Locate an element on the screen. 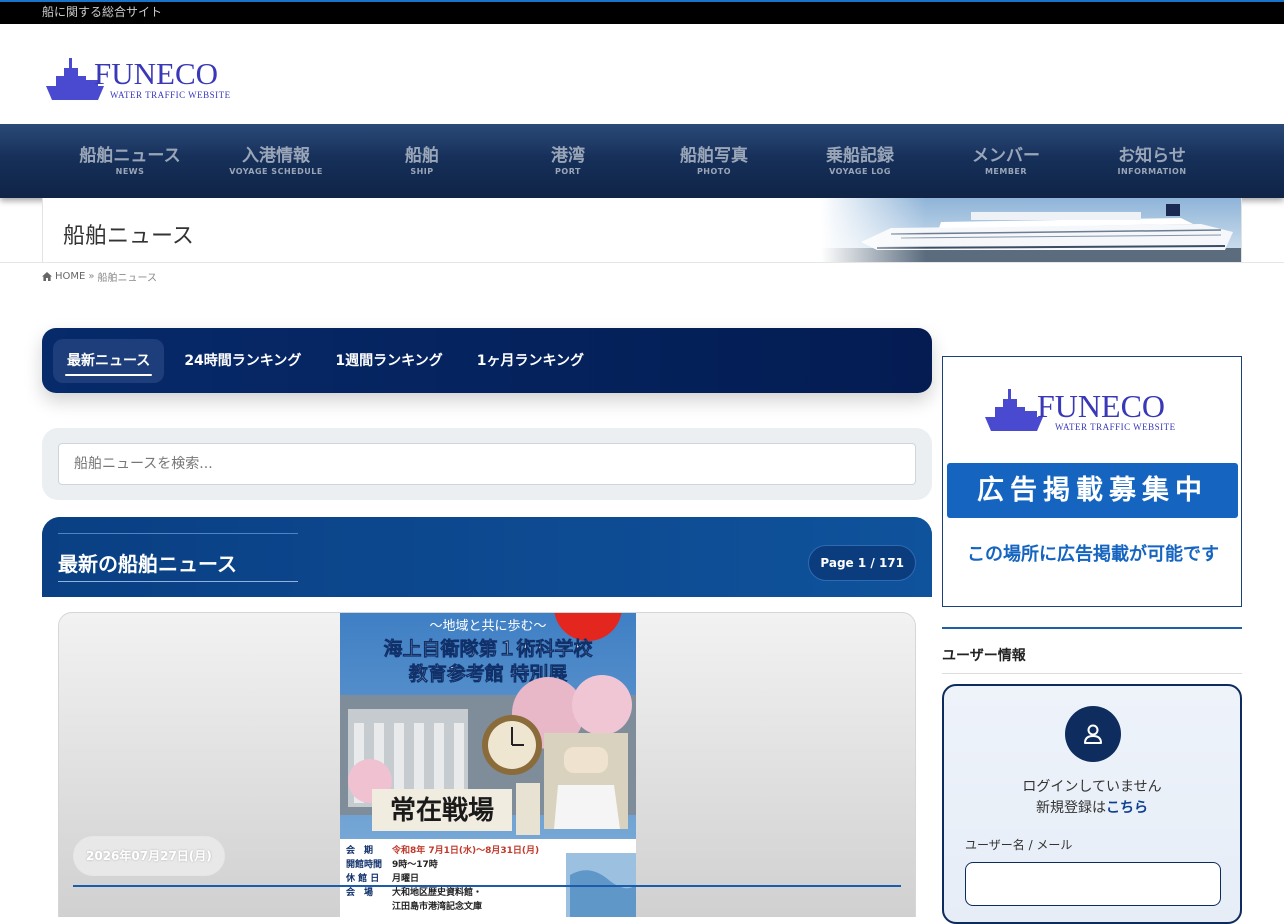 The image size is (1284, 924). register-link: こちら is located at coordinates (1127, 808).